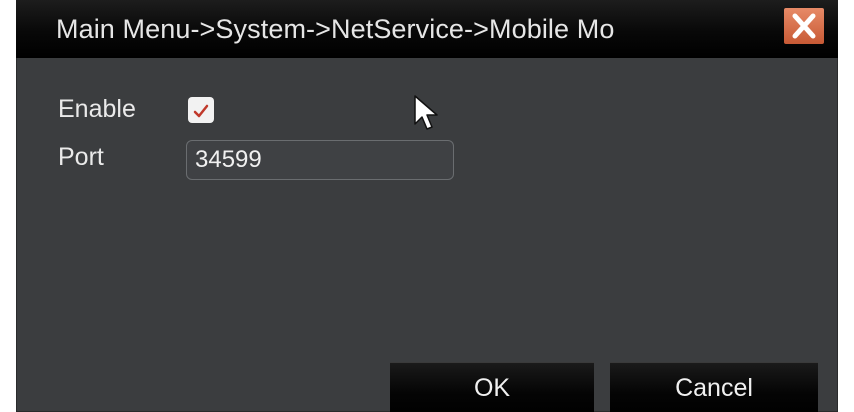 The width and height of the screenshot is (854, 412). I want to click on mouse-pointer-icon, so click(426, 112).